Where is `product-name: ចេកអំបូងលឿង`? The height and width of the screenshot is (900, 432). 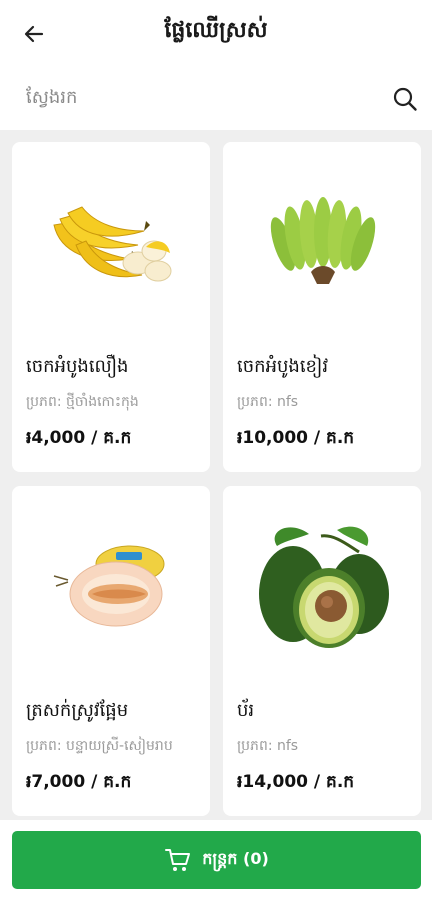 product-name: ចេកអំបូងលឿង is located at coordinates (77, 366).